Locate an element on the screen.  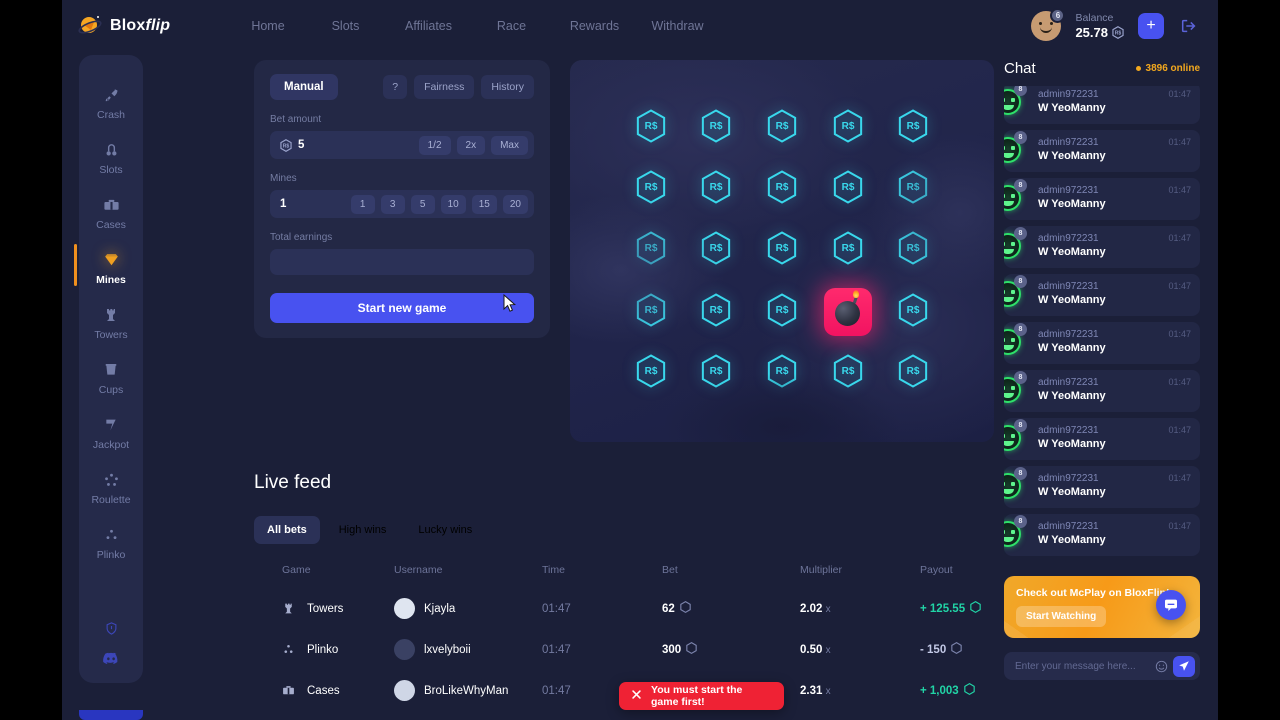
chat-time: 01:47 is located at coordinates (1179, 382).